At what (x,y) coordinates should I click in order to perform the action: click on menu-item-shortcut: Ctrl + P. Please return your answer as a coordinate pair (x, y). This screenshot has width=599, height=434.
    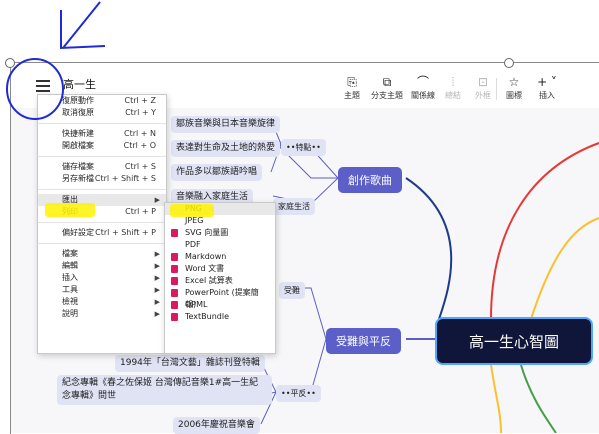
    Looking at the image, I should click on (140, 211).